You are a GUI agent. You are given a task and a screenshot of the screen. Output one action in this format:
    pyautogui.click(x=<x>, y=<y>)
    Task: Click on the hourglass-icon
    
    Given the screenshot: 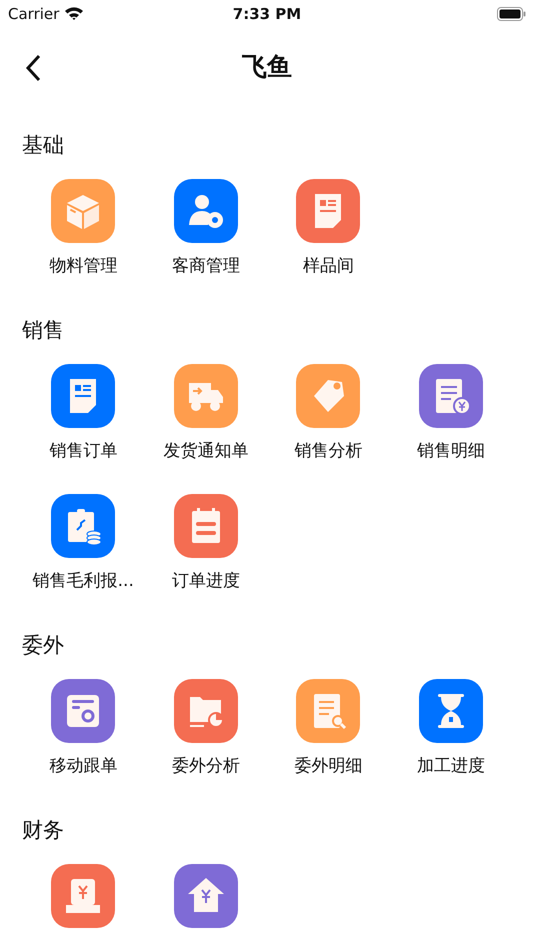 What is the action you would take?
    pyautogui.click(x=450, y=711)
    